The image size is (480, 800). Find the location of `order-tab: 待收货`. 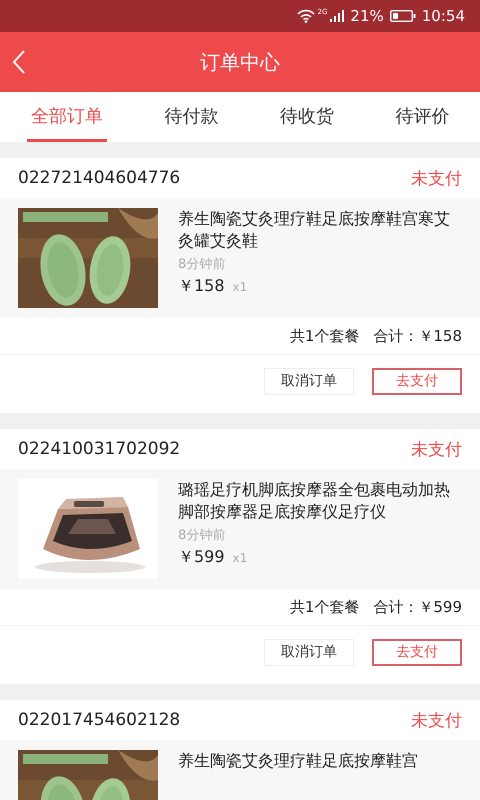

order-tab: 待收货 is located at coordinates (307, 117).